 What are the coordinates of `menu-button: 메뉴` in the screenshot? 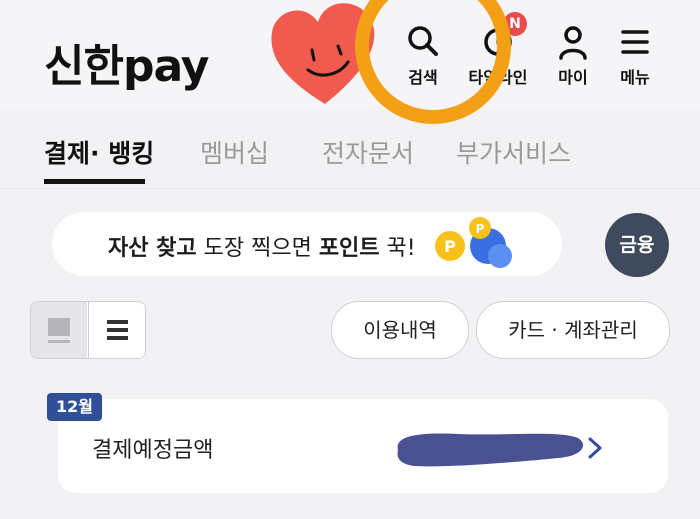 It's located at (635, 55).